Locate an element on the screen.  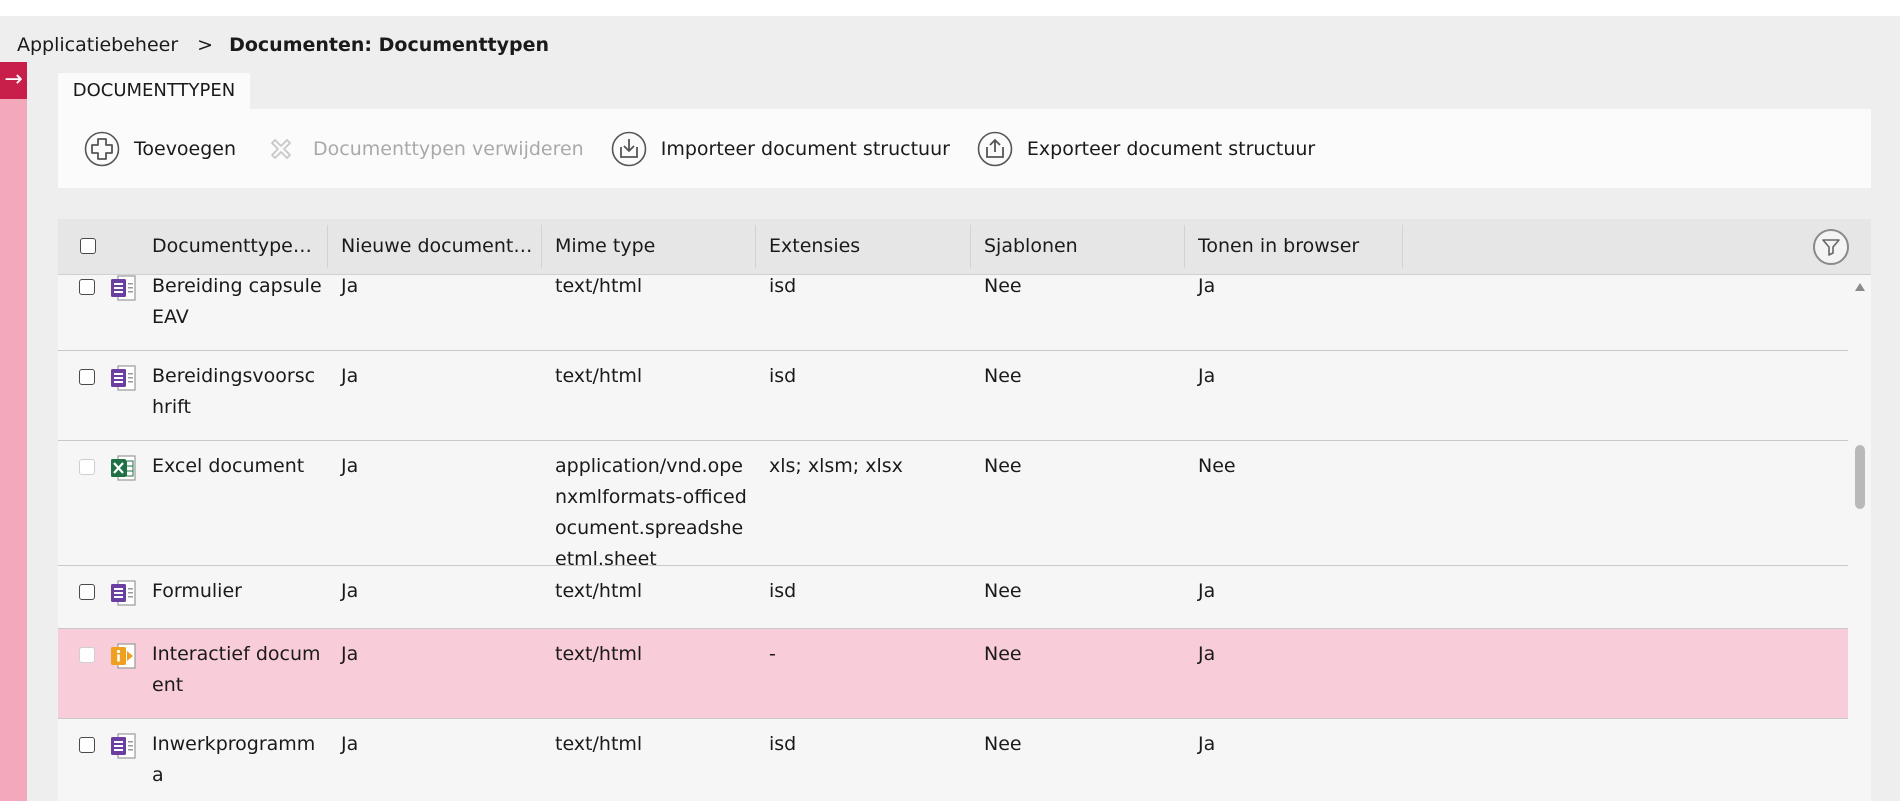
column-header-extensies: Extensies is located at coordinates (869, 246).